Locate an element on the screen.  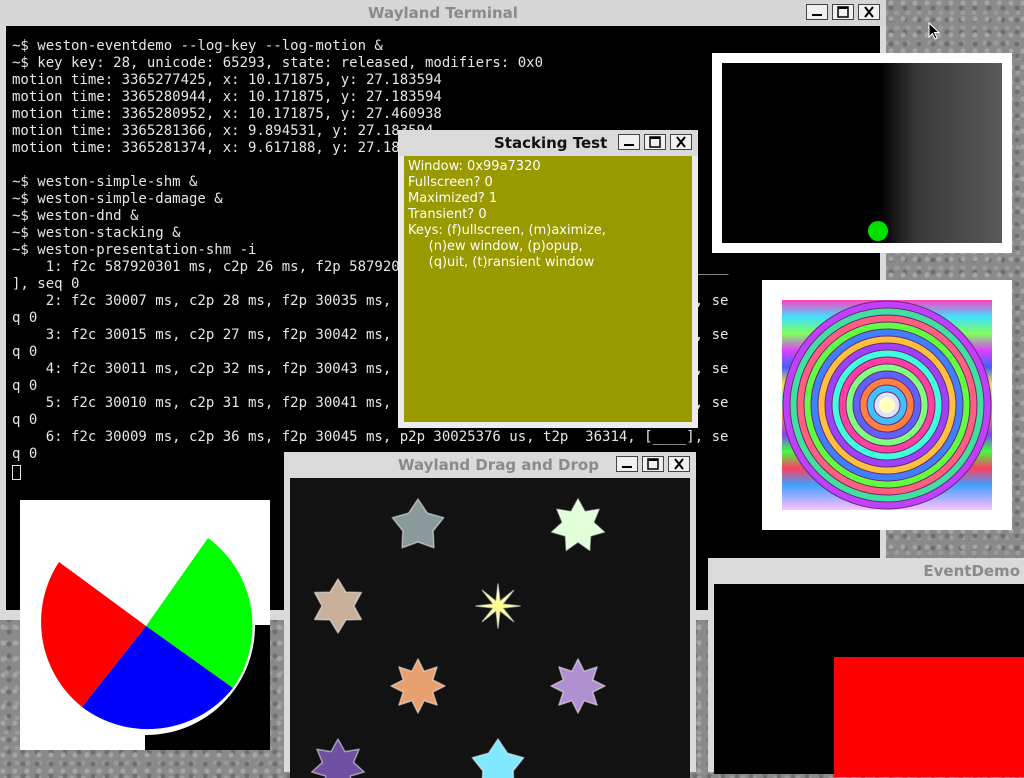
flower-tan-icon is located at coordinates (338, 606).